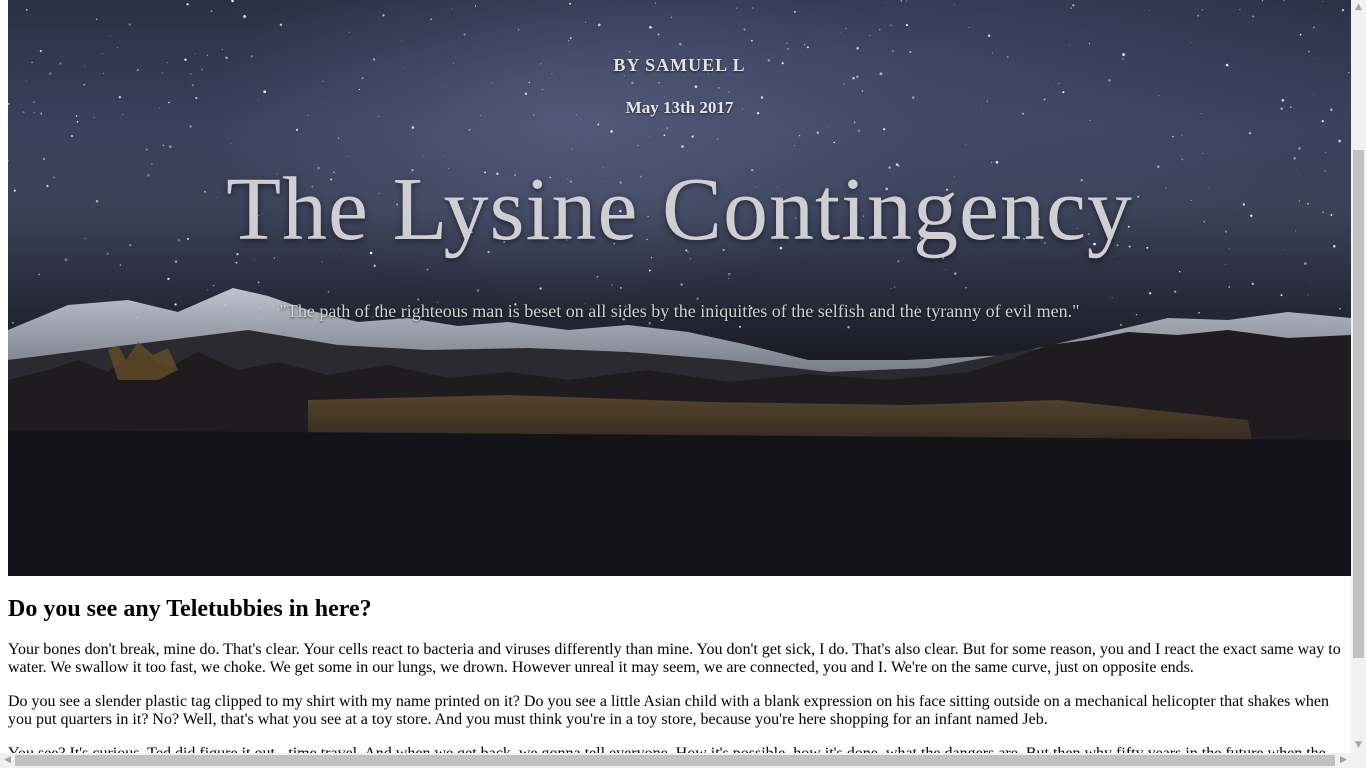 The image size is (1366, 768). I want to click on arrow-up-icon: ▲, so click(1358, 7).